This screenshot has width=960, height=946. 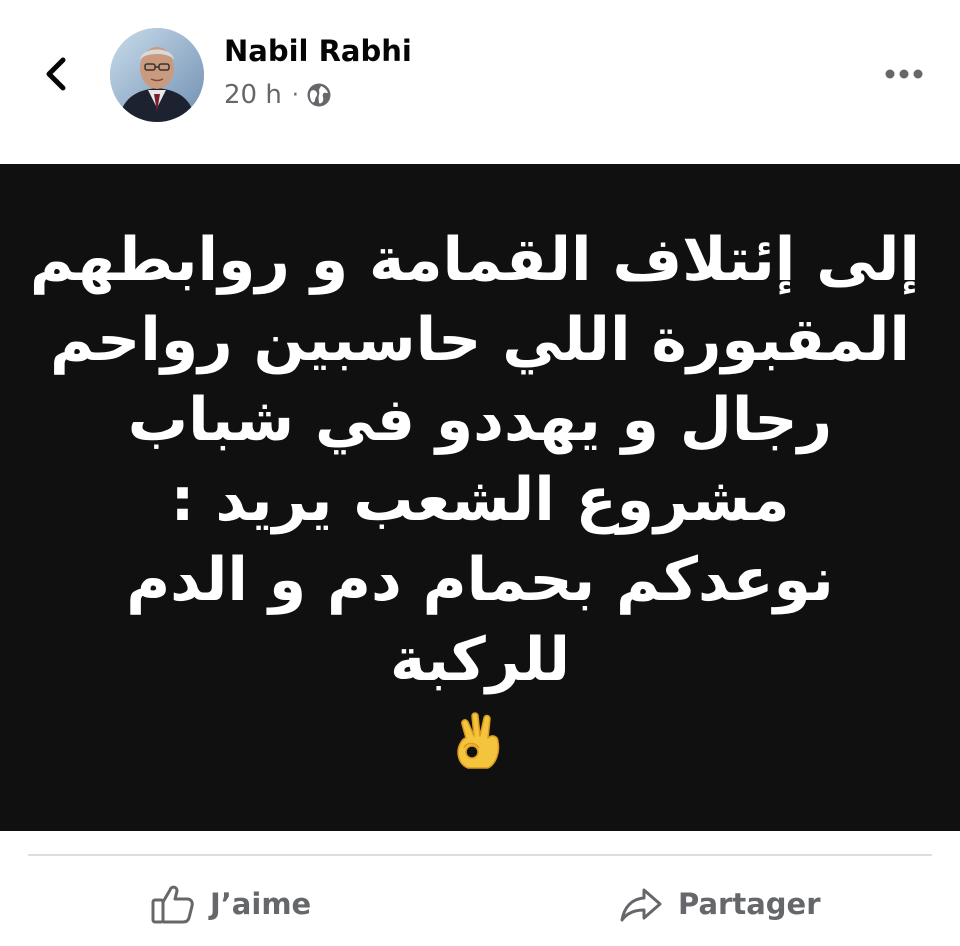 What do you see at coordinates (641, 905) in the screenshot?
I see `share-arrow-icon` at bounding box center [641, 905].